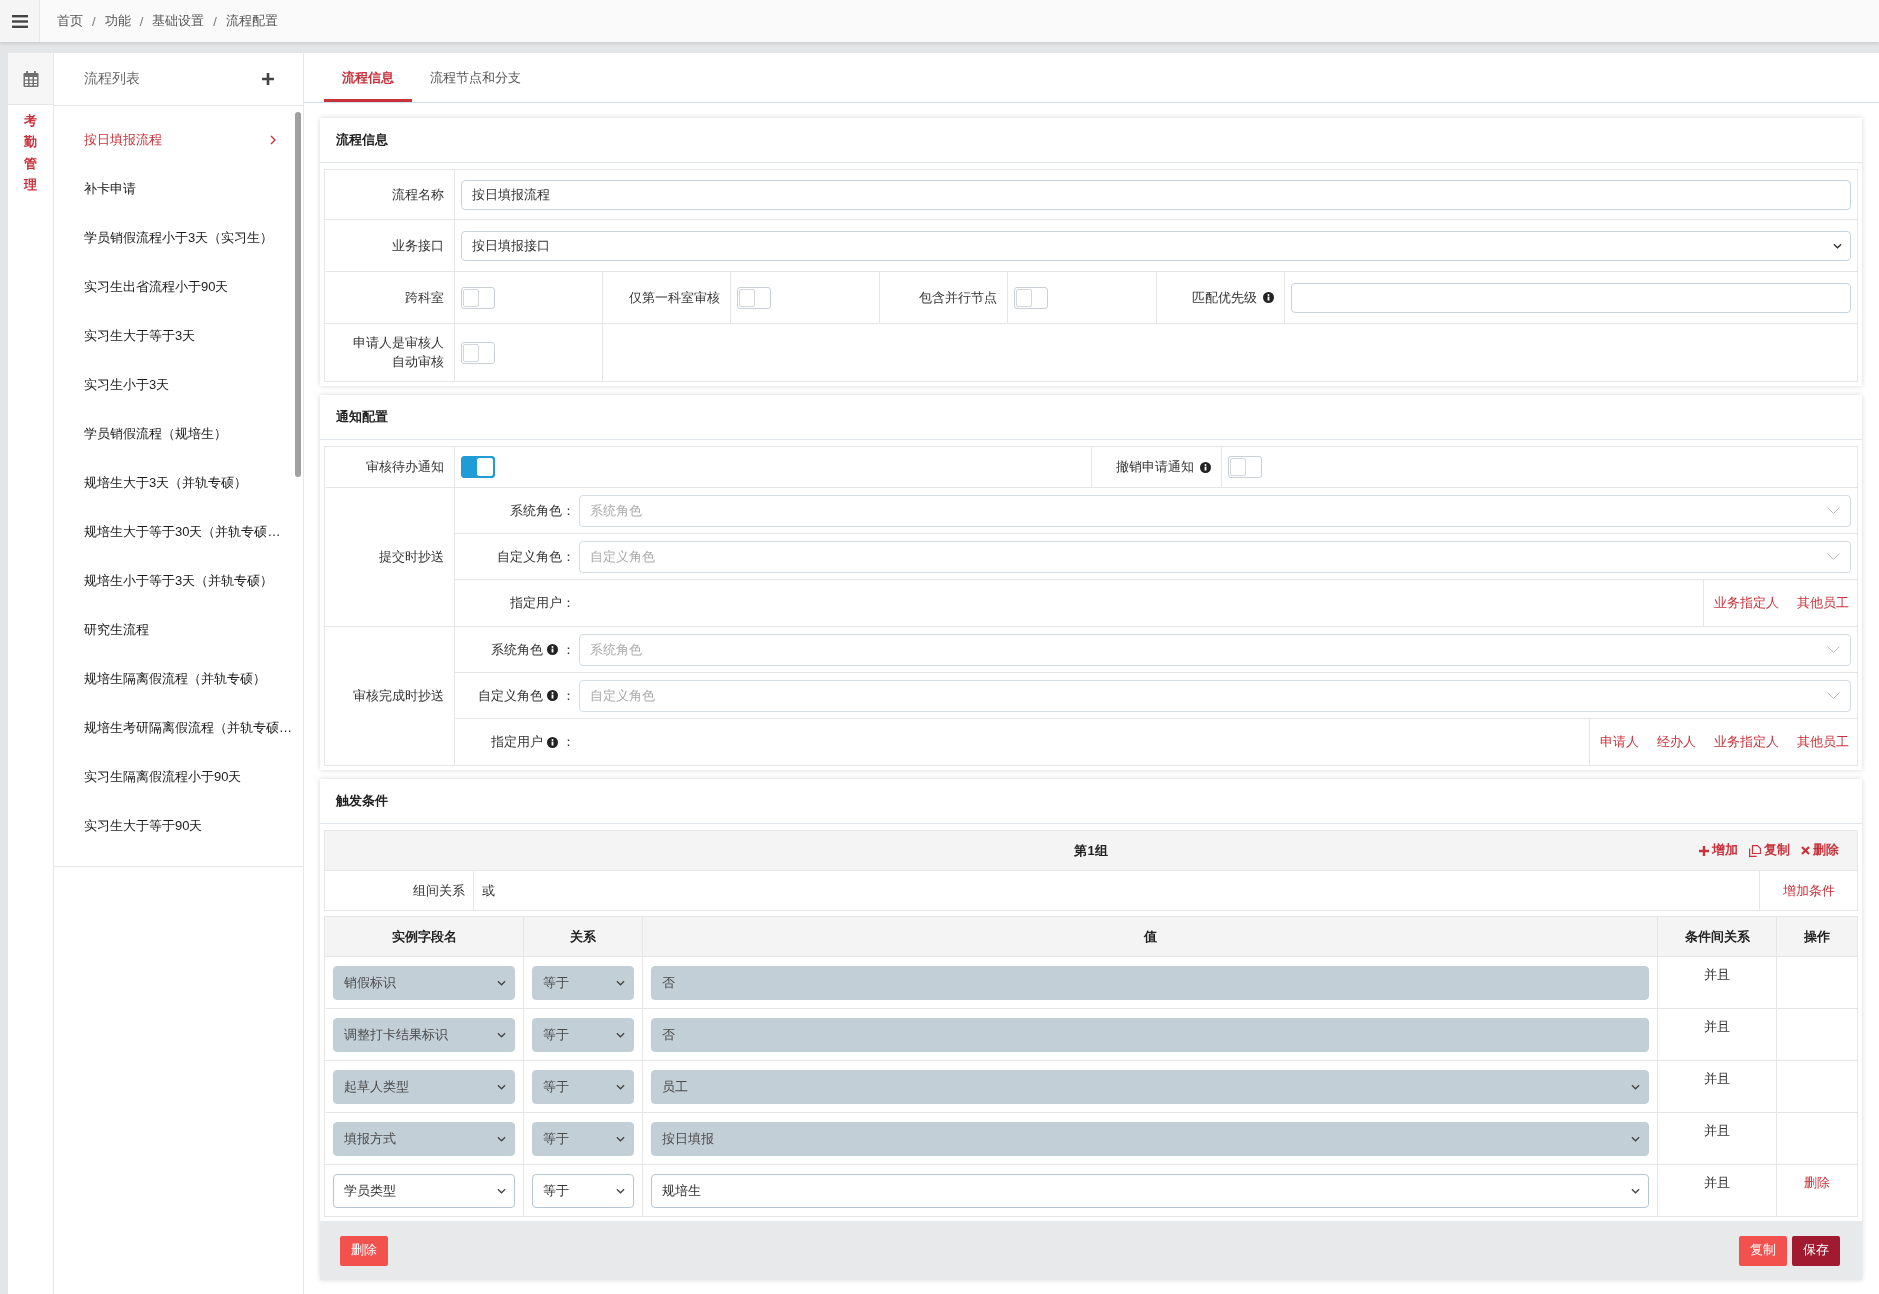 The height and width of the screenshot is (1294, 1879). What do you see at coordinates (1805, 850) in the screenshot?
I see `cross-icon` at bounding box center [1805, 850].